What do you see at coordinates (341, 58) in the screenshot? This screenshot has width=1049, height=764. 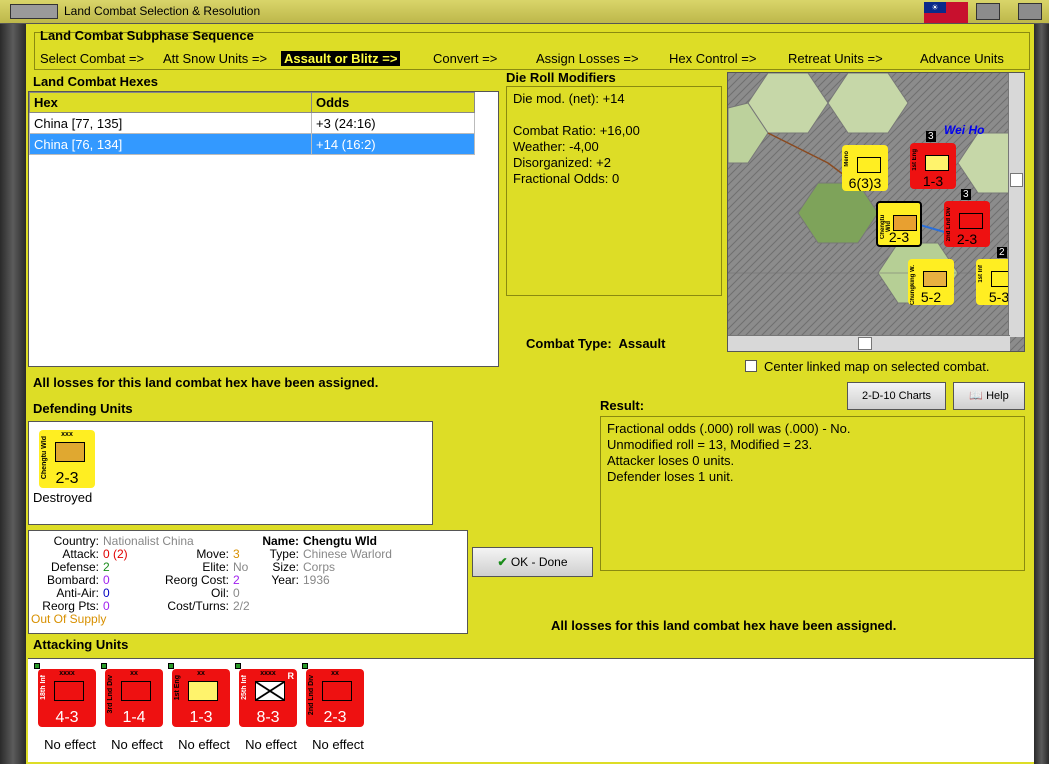 I see `seq-assault-blitz: Assault or Blitz =>` at bounding box center [341, 58].